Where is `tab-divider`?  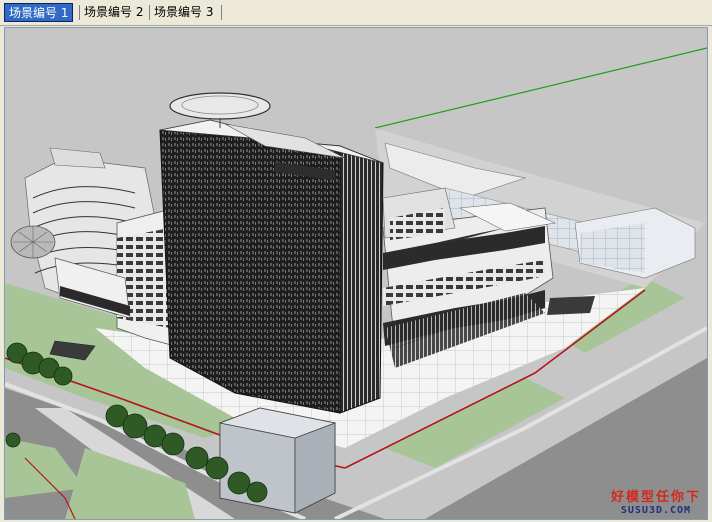 tab-divider is located at coordinates (221, 12).